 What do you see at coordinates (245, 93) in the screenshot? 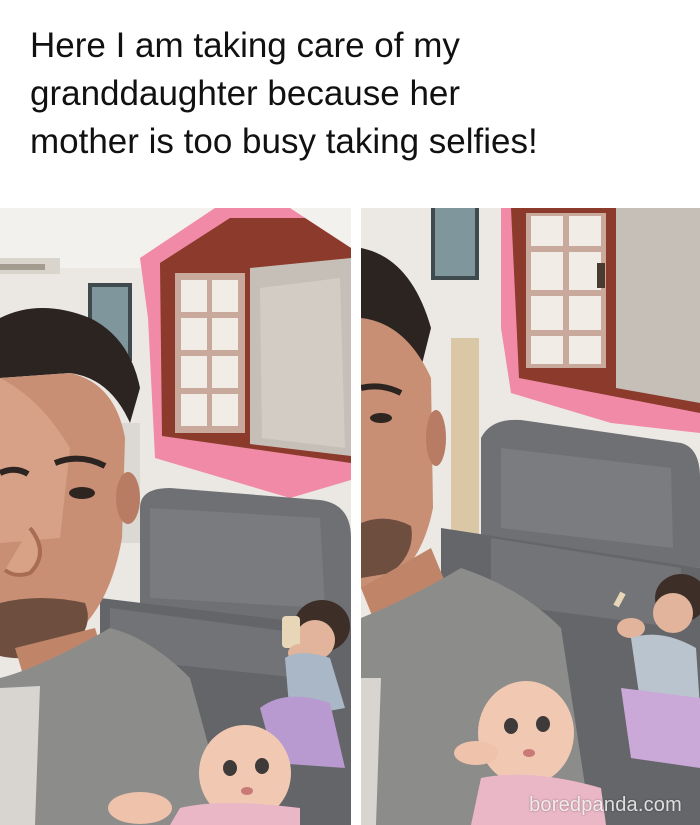
I see `caption-line-2: granddaughter because her` at bounding box center [245, 93].